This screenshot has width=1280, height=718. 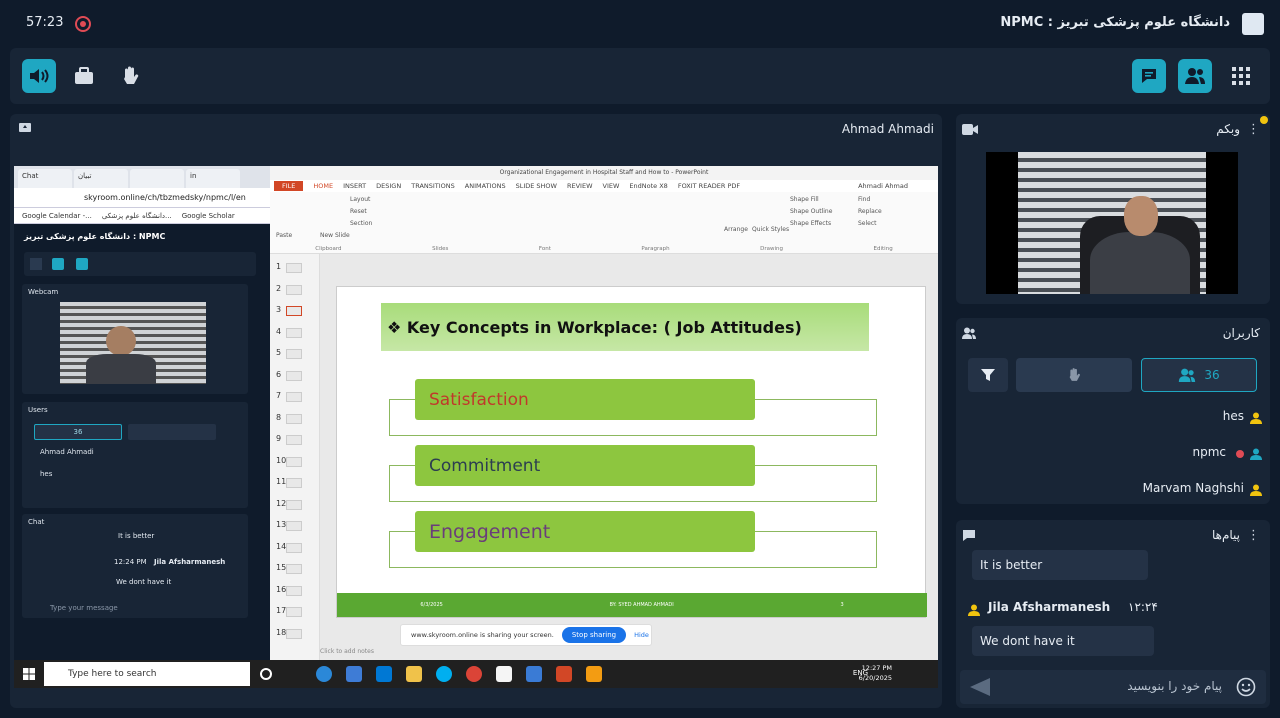 What do you see at coordinates (278, 374) in the screenshot?
I see `slide-thumbnail-number: 6` at bounding box center [278, 374].